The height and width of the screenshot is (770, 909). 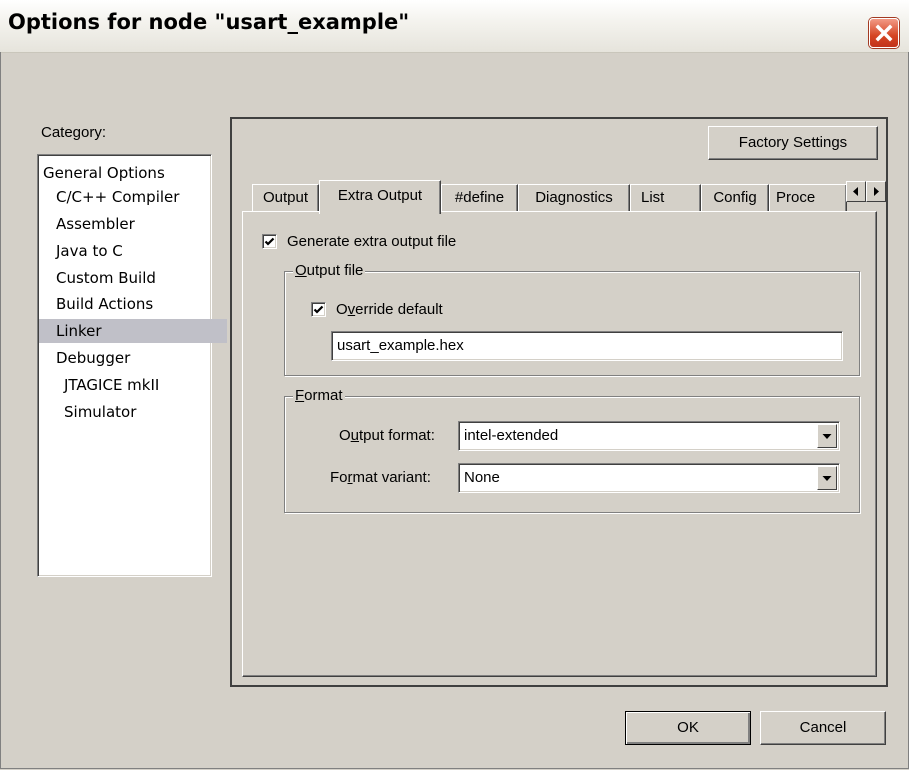 I want to click on output-format-dropdown-button, so click(x=827, y=436).